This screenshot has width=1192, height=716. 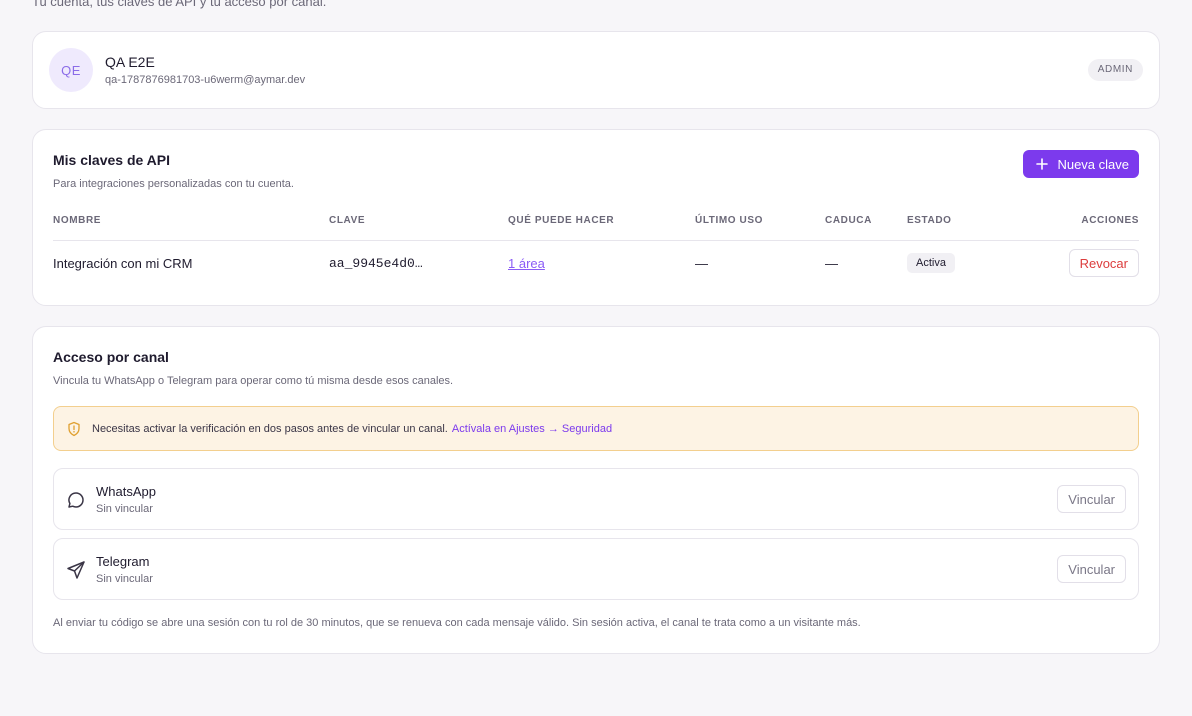 I want to click on link-telegram-button: Vincular, so click(x=1091, y=569).